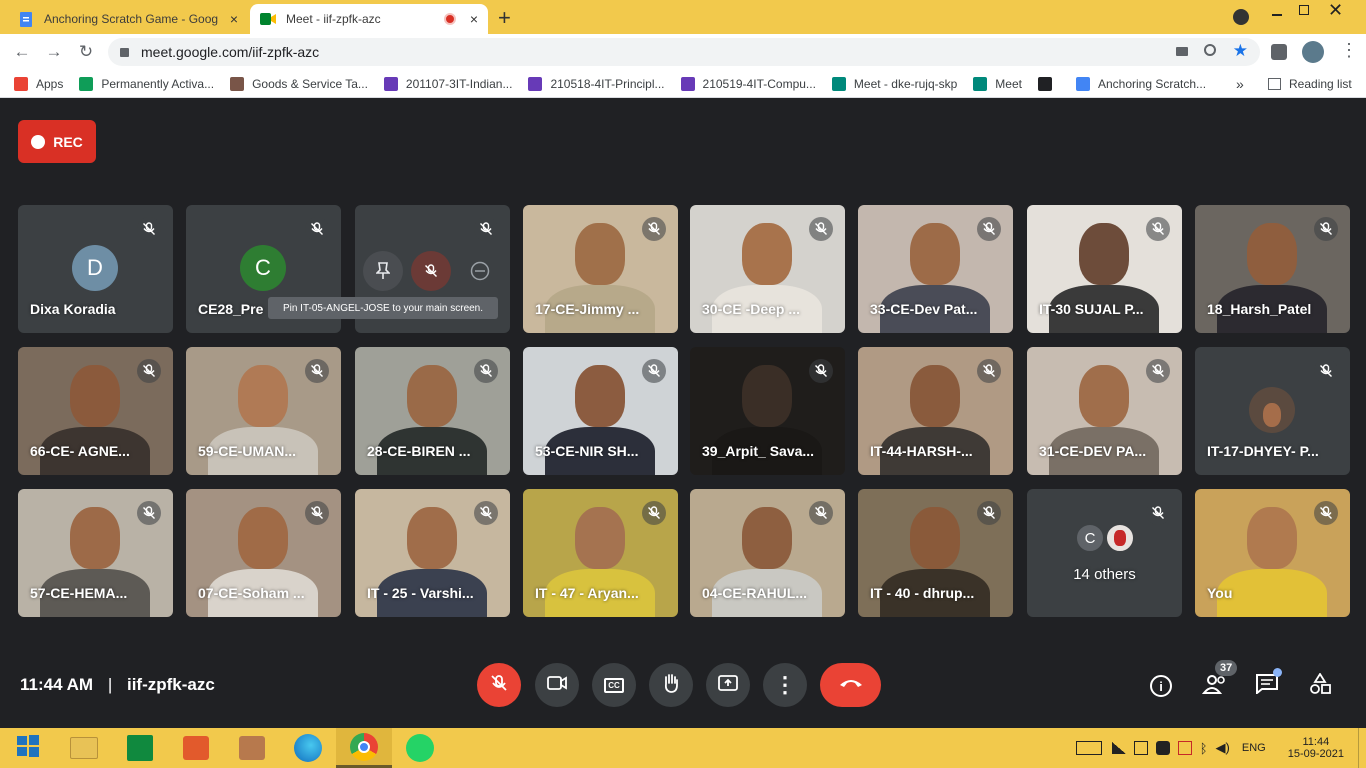 The height and width of the screenshot is (768, 1366). Describe the element at coordinates (728, 685) in the screenshot. I see `present-screen-button` at that location.